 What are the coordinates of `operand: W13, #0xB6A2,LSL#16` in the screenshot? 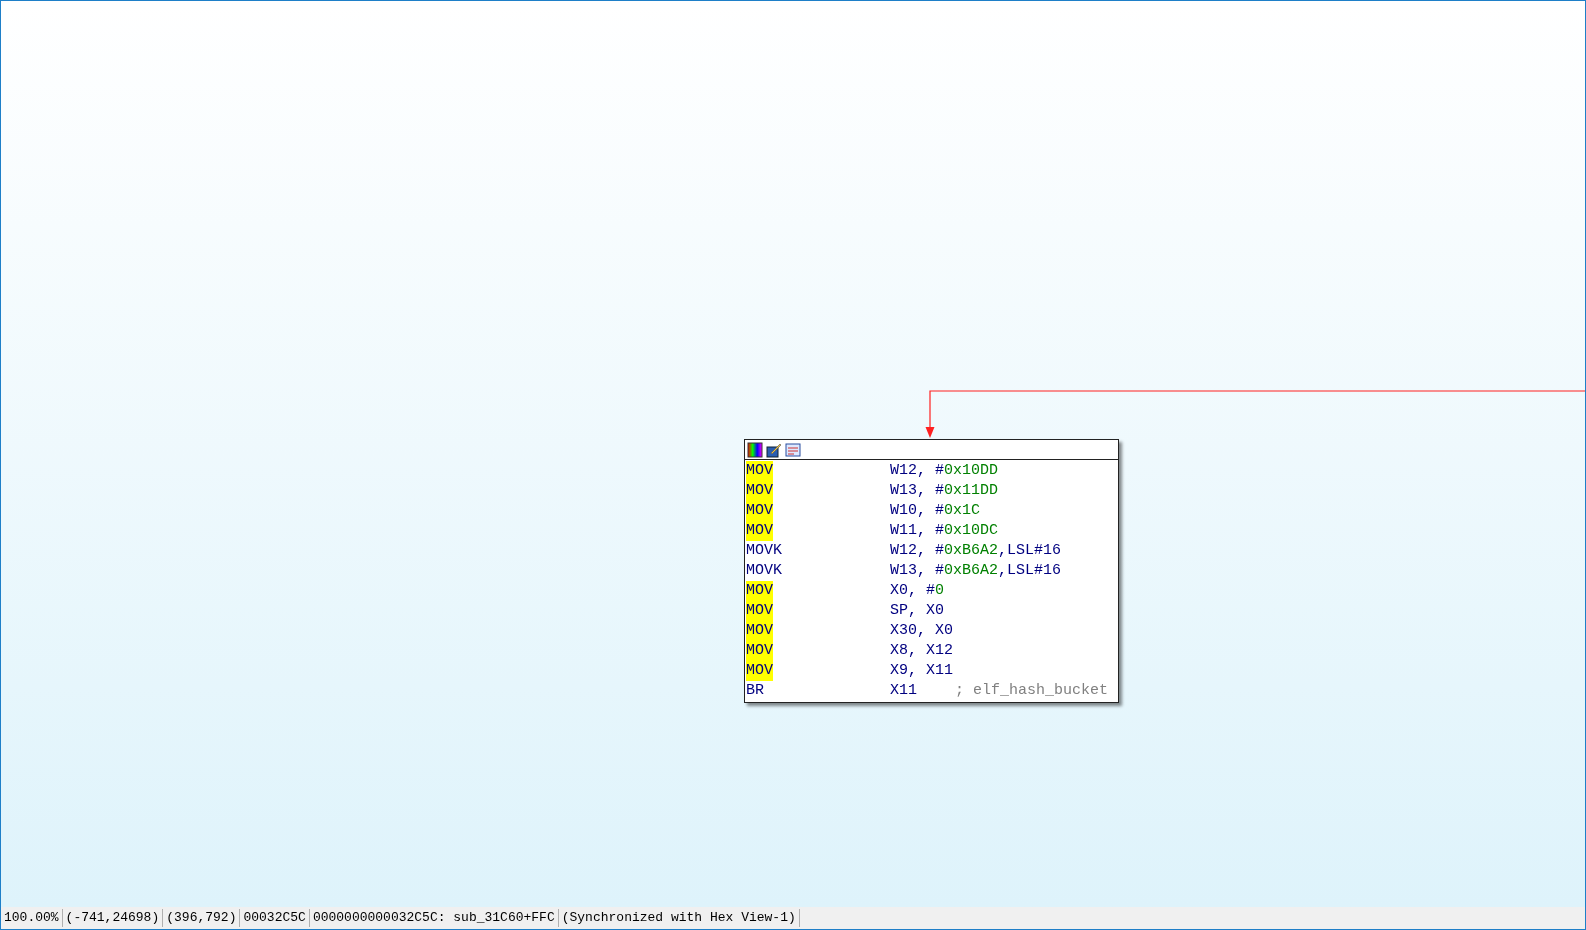 It's located at (976, 571).